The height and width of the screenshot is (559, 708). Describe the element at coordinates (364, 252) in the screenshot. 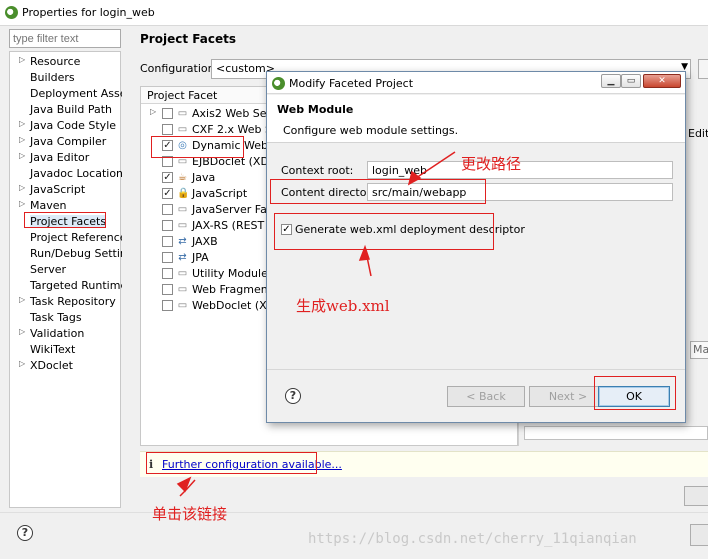

I see `generate-arrowhead` at that location.